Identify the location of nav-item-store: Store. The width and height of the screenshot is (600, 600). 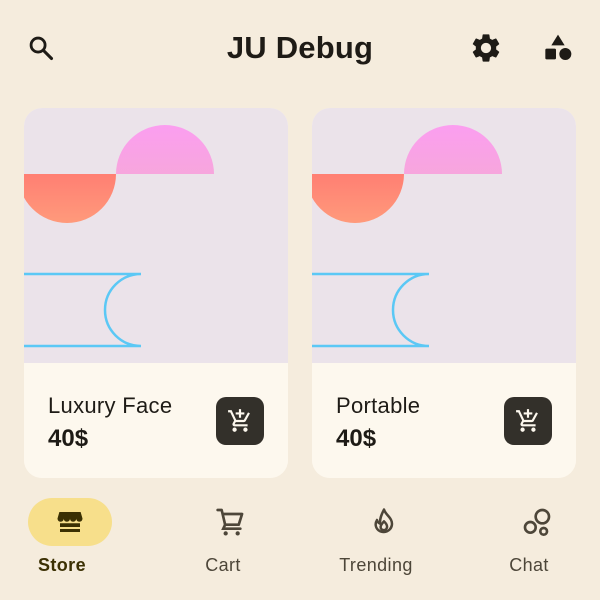
(68, 543).